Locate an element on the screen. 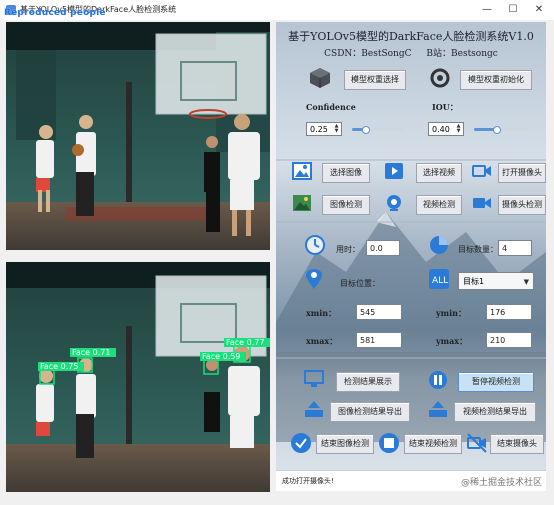 This screenshot has height=505, width=554. show-results-button: 检测结果展示 is located at coordinates (368, 382).